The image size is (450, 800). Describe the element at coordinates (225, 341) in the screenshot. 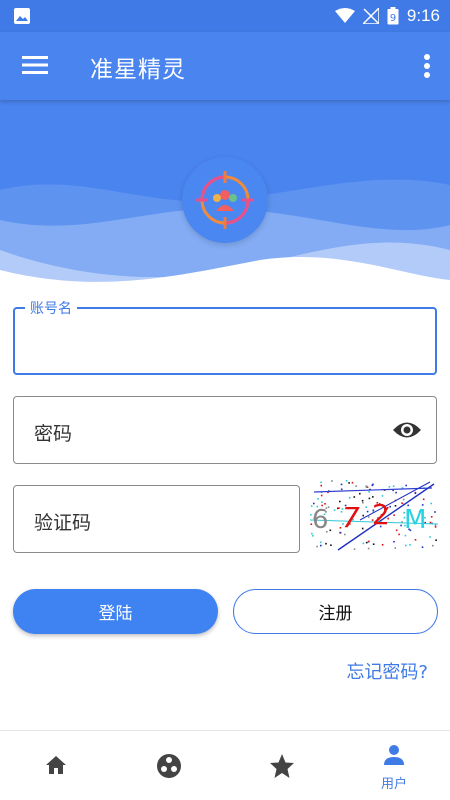

I see `username-input` at that location.